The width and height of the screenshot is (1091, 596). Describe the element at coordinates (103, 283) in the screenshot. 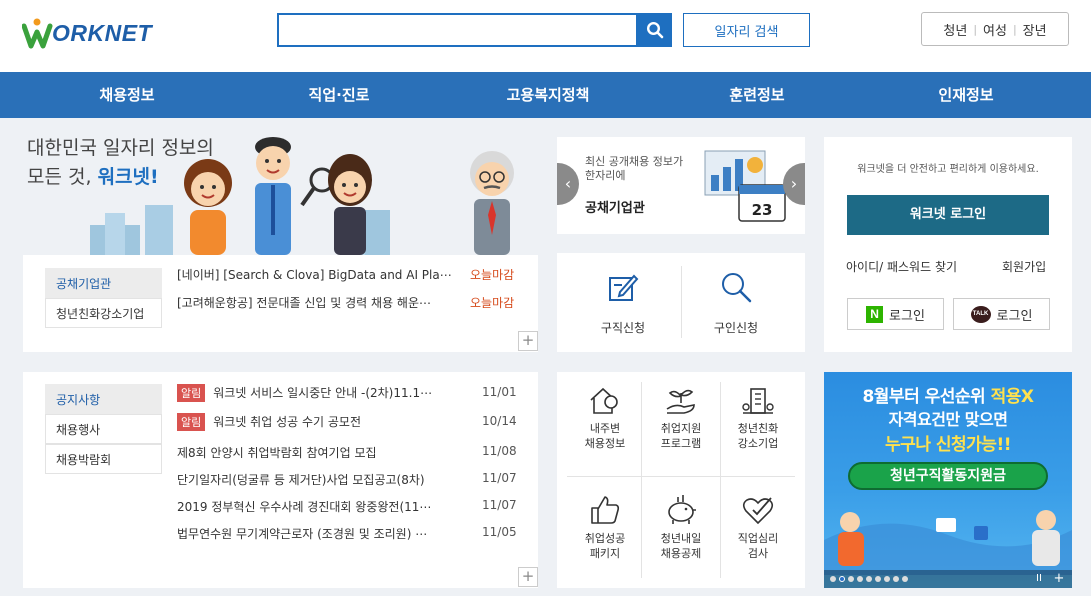

I see `tab-public-recruit: 공채기업관` at that location.